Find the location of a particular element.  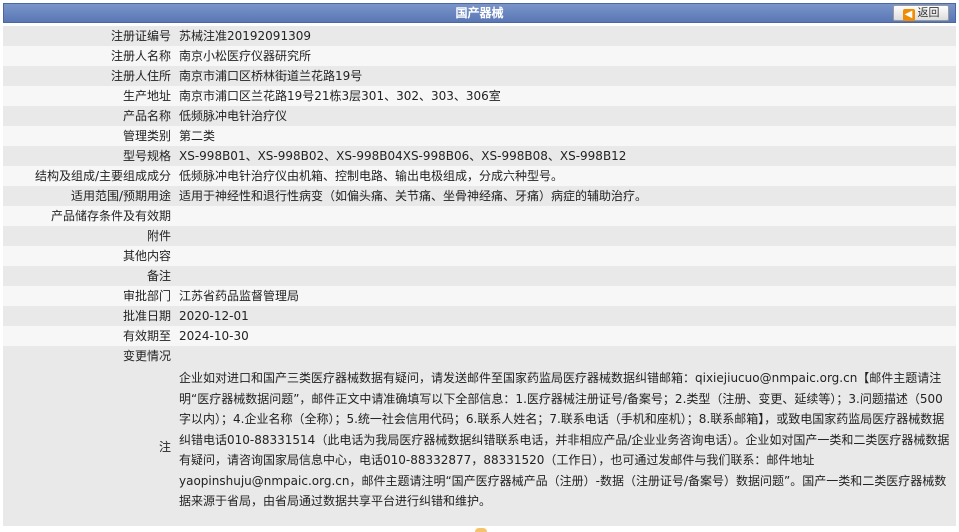

field-value: 苏械注准20192091309 is located at coordinates (564, 36).